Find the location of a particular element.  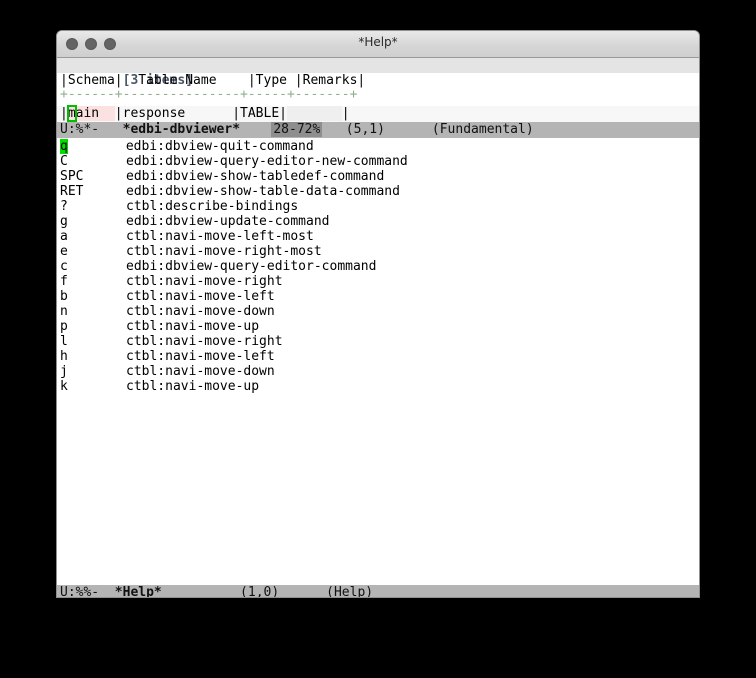

keybinding-row: h ctbl:navi-move-left is located at coordinates (378, 356).